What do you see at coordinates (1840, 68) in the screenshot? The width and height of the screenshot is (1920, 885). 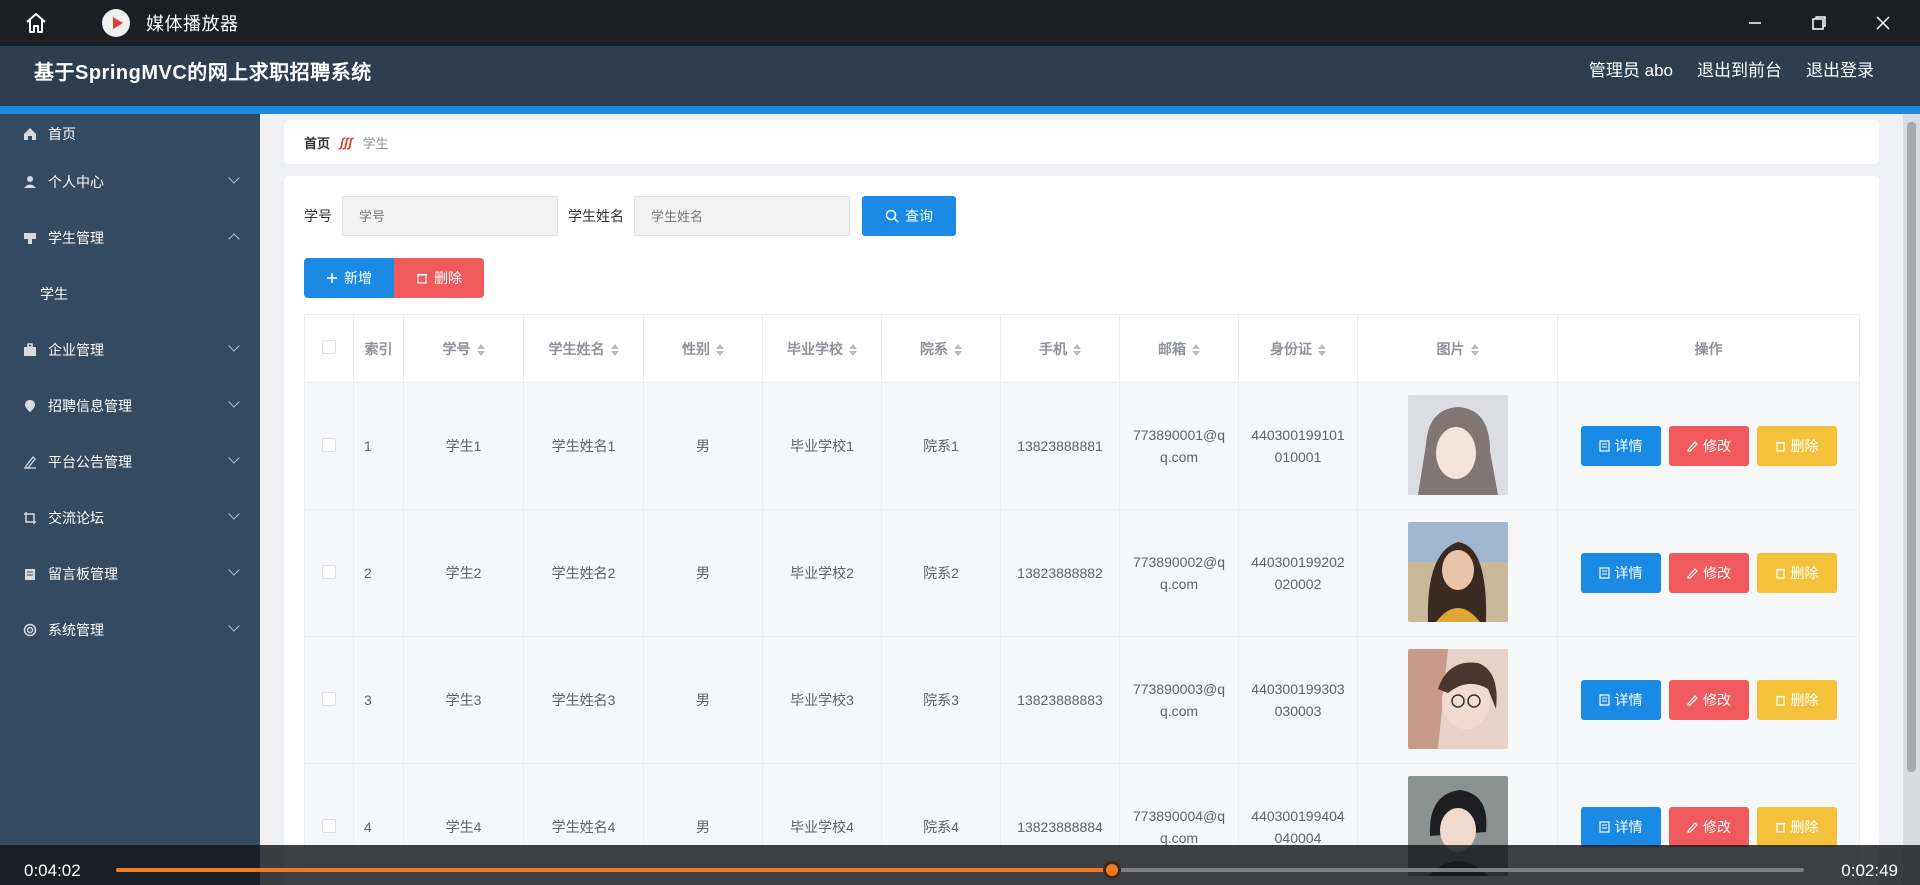 I see `logout-link: 退出登录` at bounding box center [1840, 68].